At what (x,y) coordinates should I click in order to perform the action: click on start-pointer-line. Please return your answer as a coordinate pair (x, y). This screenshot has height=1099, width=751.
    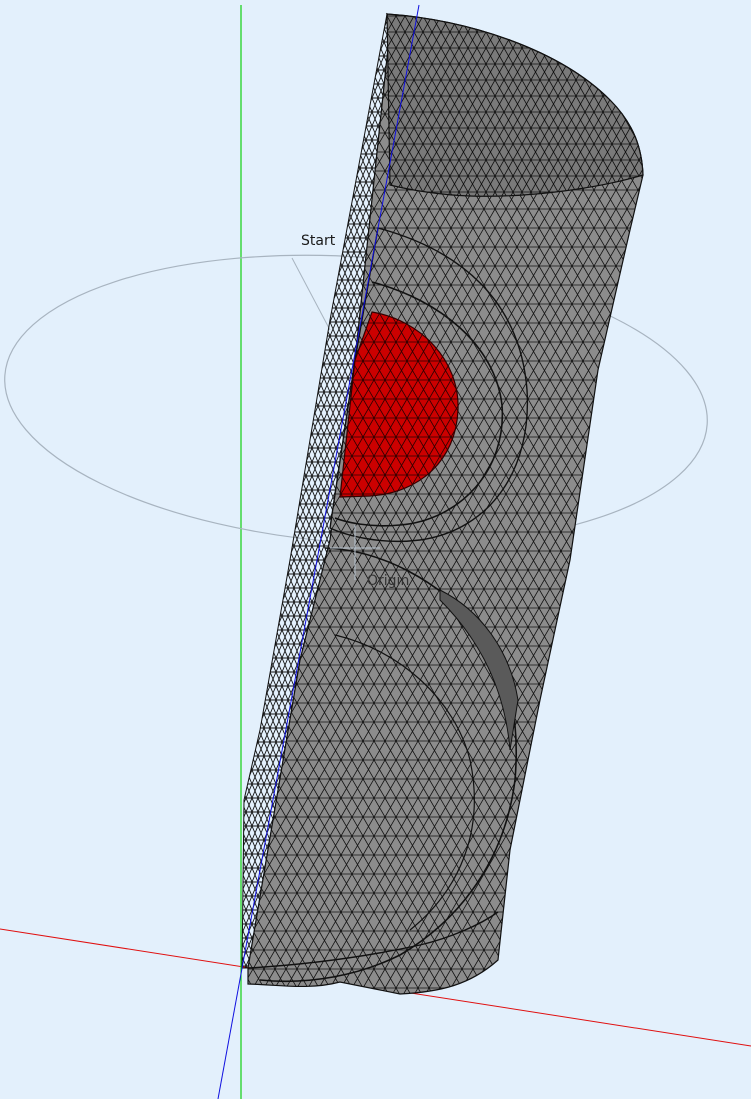
    Looking at the image, I should click on (311, 294).